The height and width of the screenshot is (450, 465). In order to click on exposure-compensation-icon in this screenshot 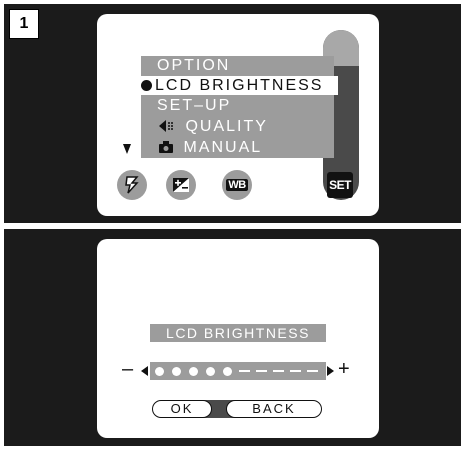, I will do `click(181, 185)`.